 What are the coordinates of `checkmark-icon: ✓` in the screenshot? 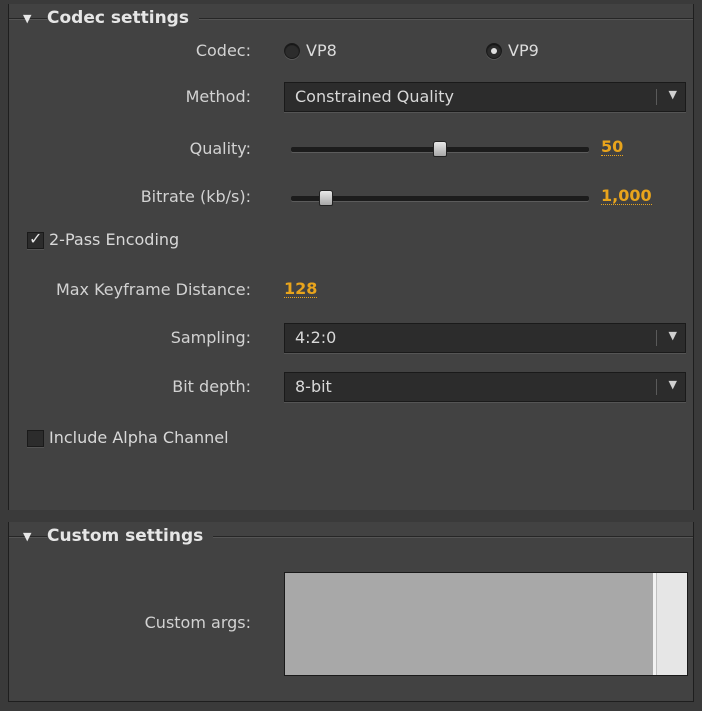 It's located at (36, 238).